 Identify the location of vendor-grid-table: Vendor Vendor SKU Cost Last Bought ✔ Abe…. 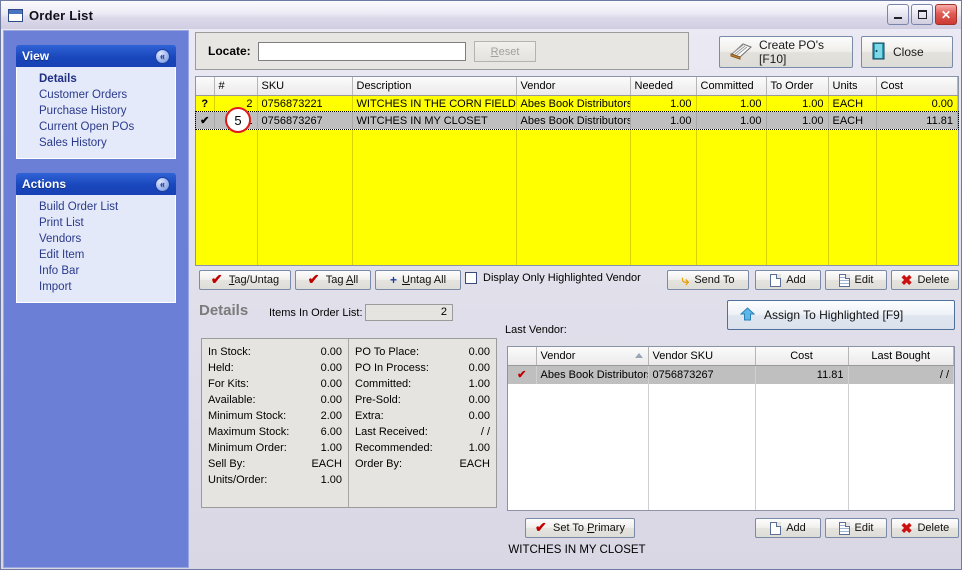
(731, 365).